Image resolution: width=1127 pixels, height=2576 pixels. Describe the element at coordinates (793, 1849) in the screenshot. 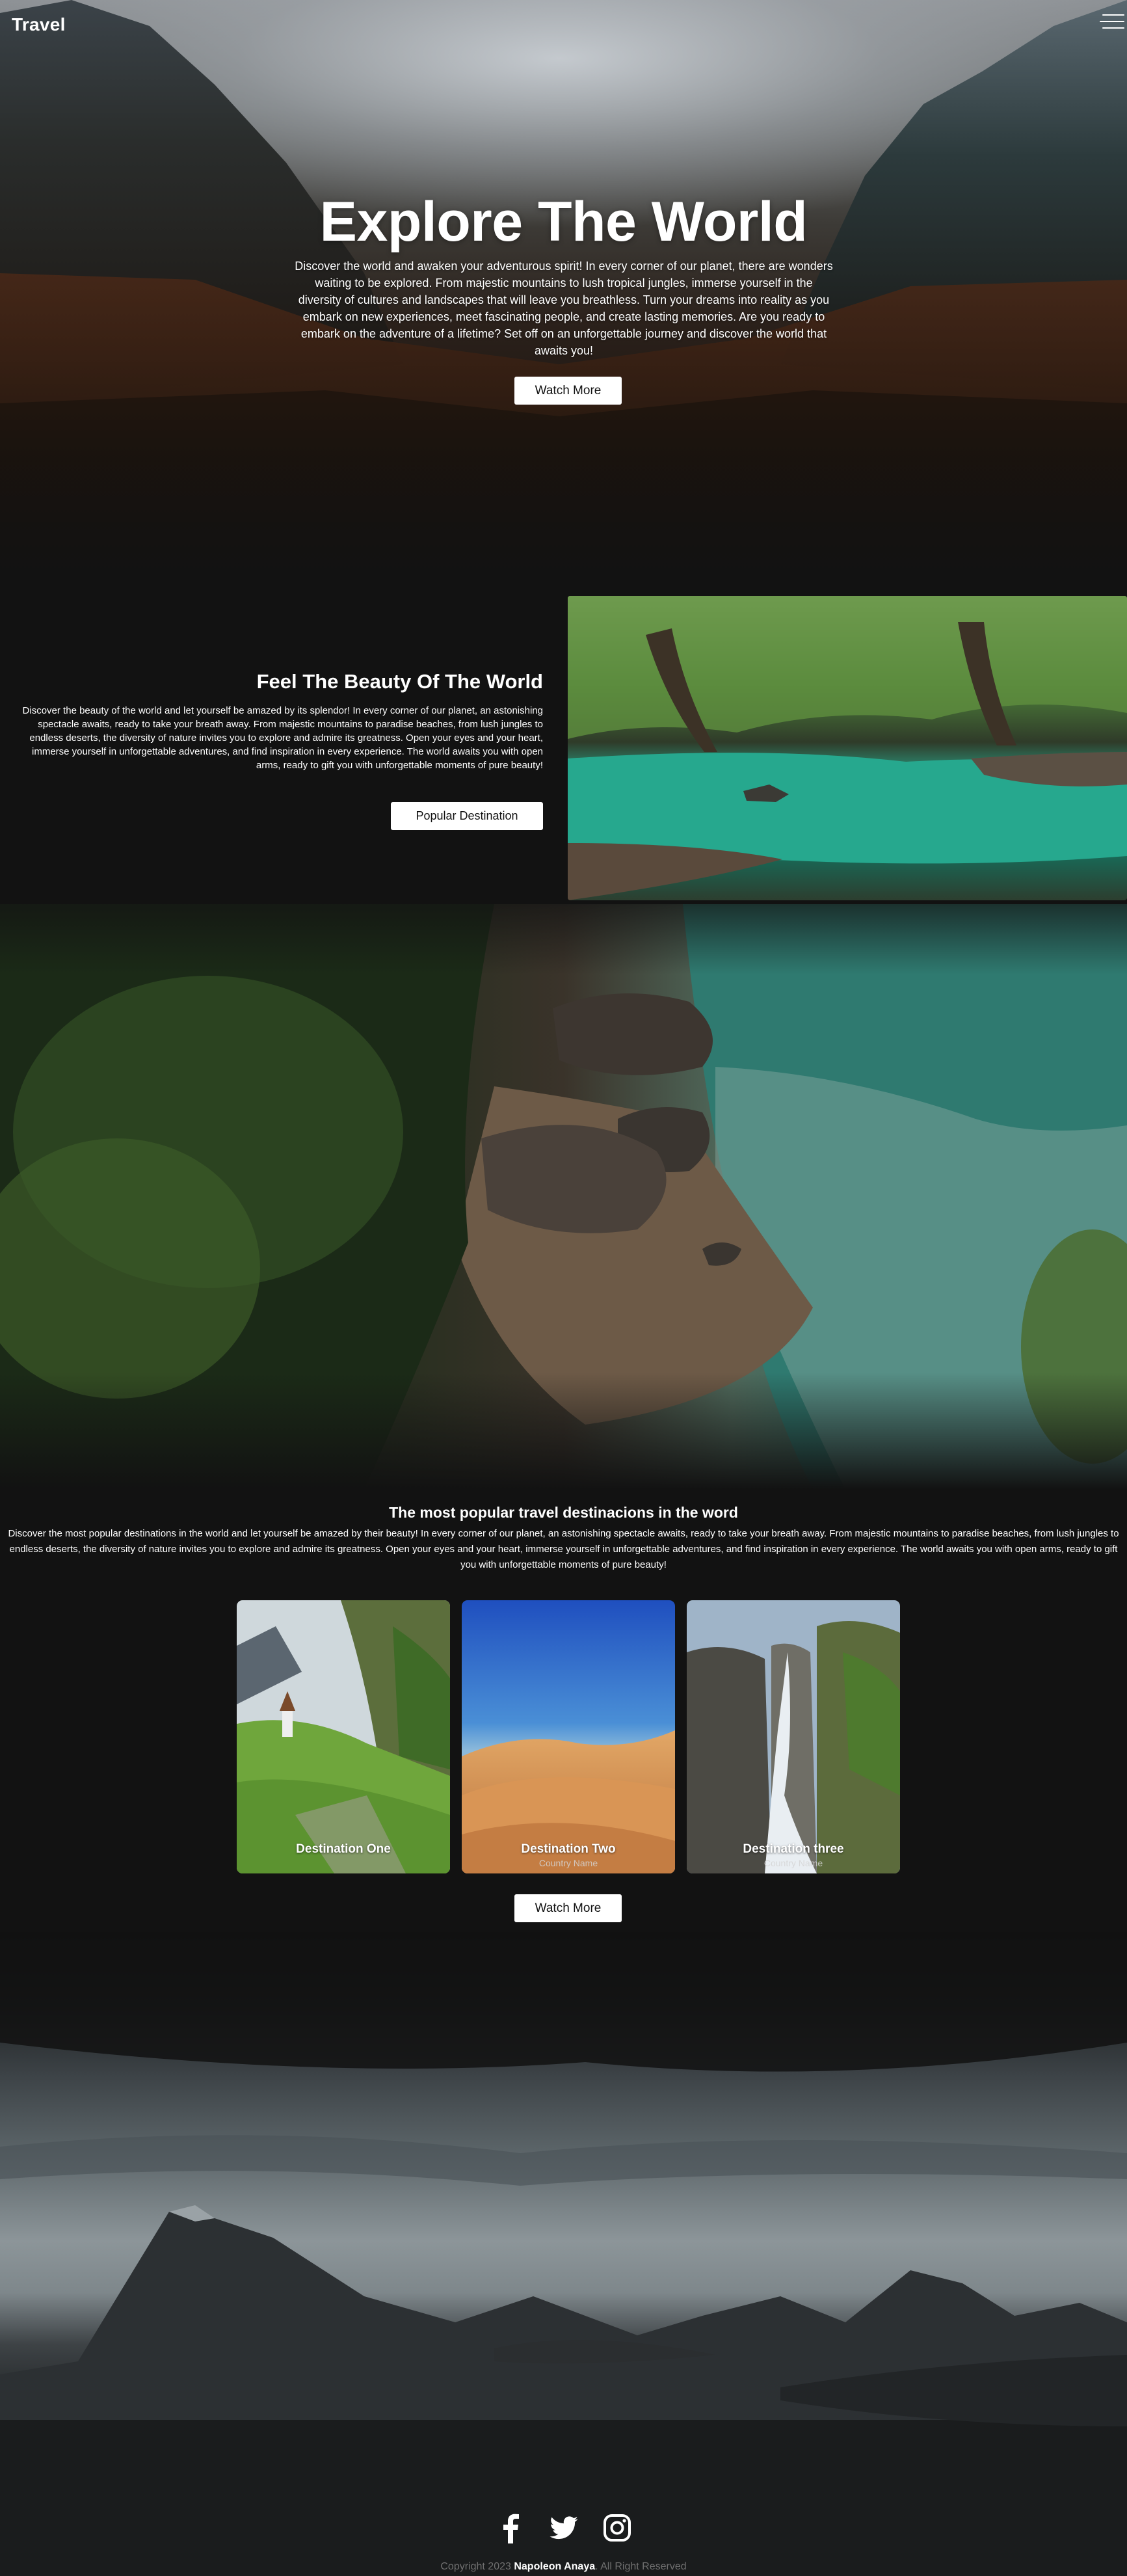

I see `card-title: Destination three` at that location.